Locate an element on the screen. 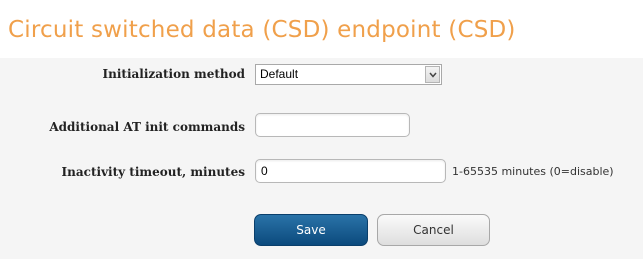 This screenshot has width=643, height=259. inactivity-timeout-input is located at coordinates (350, 171).